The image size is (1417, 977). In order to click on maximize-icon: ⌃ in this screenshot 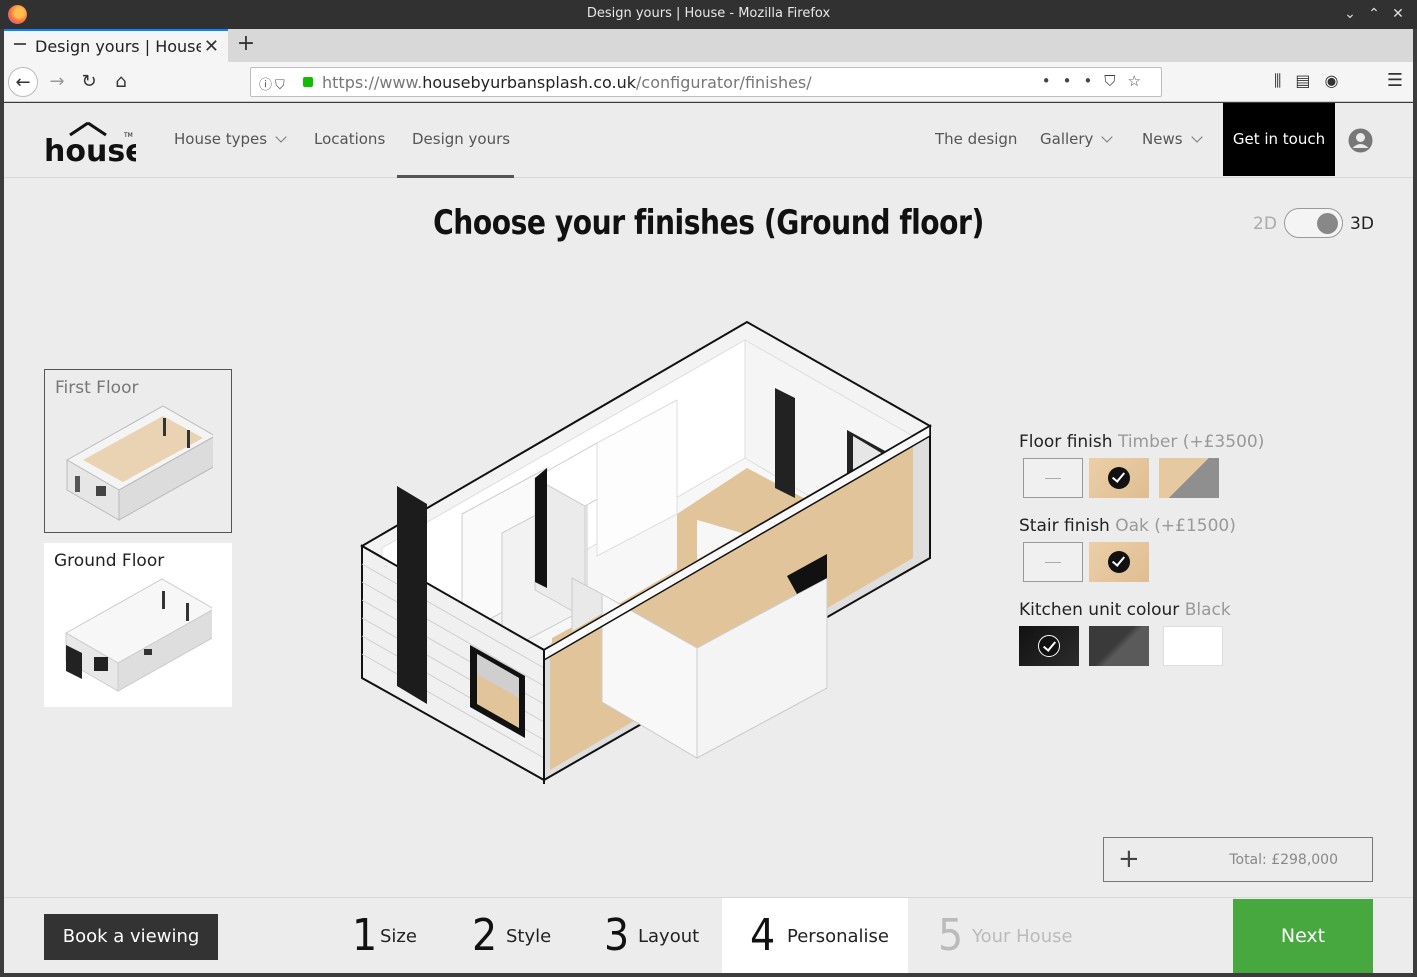, I will do `click(1374, 14)`.